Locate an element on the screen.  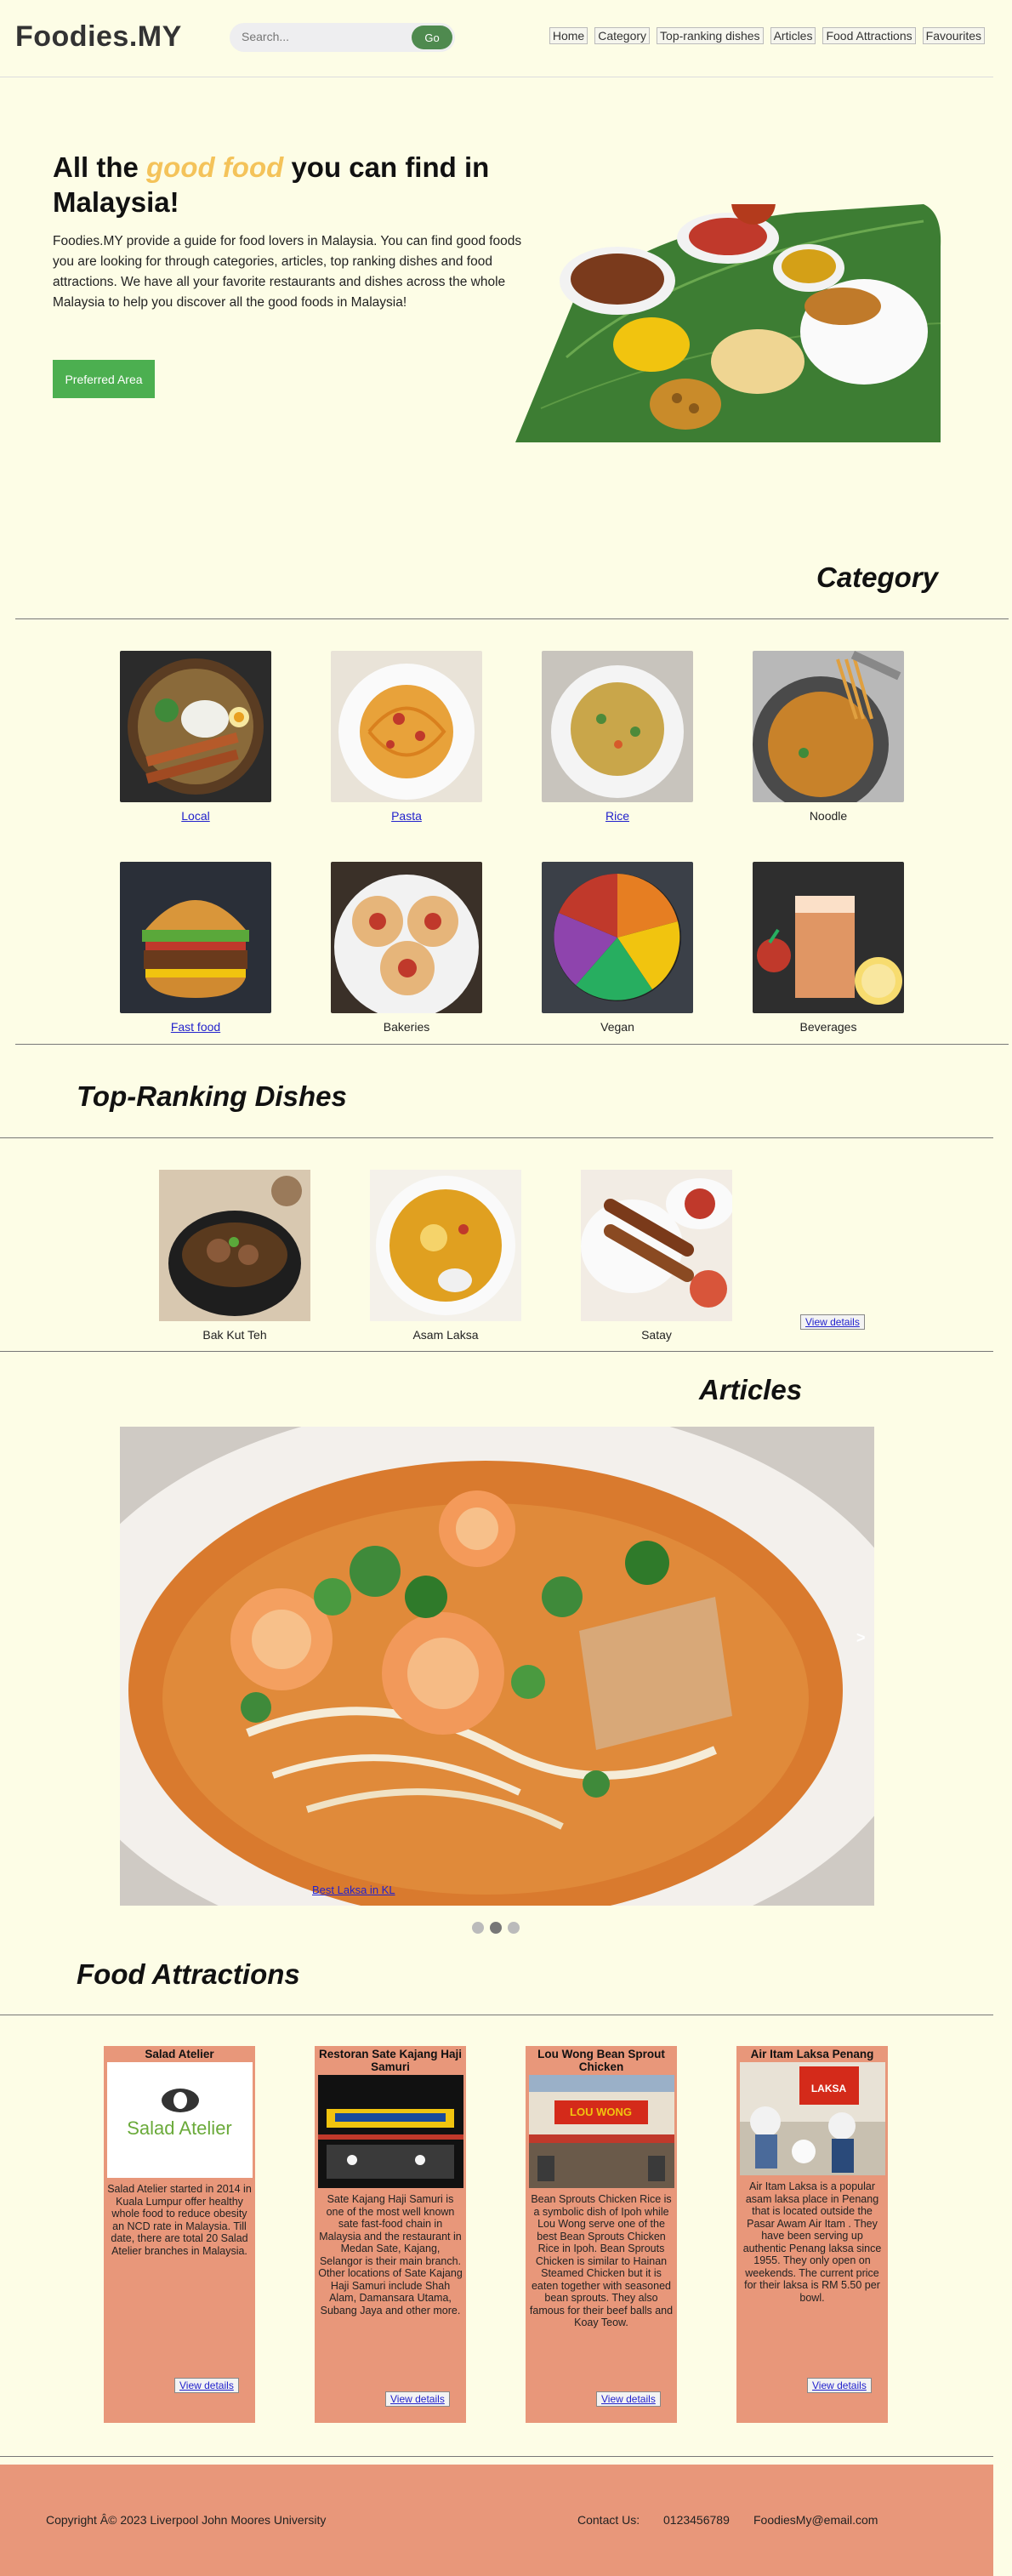
top-ranking-divider is located at coordinates (496, 1138).